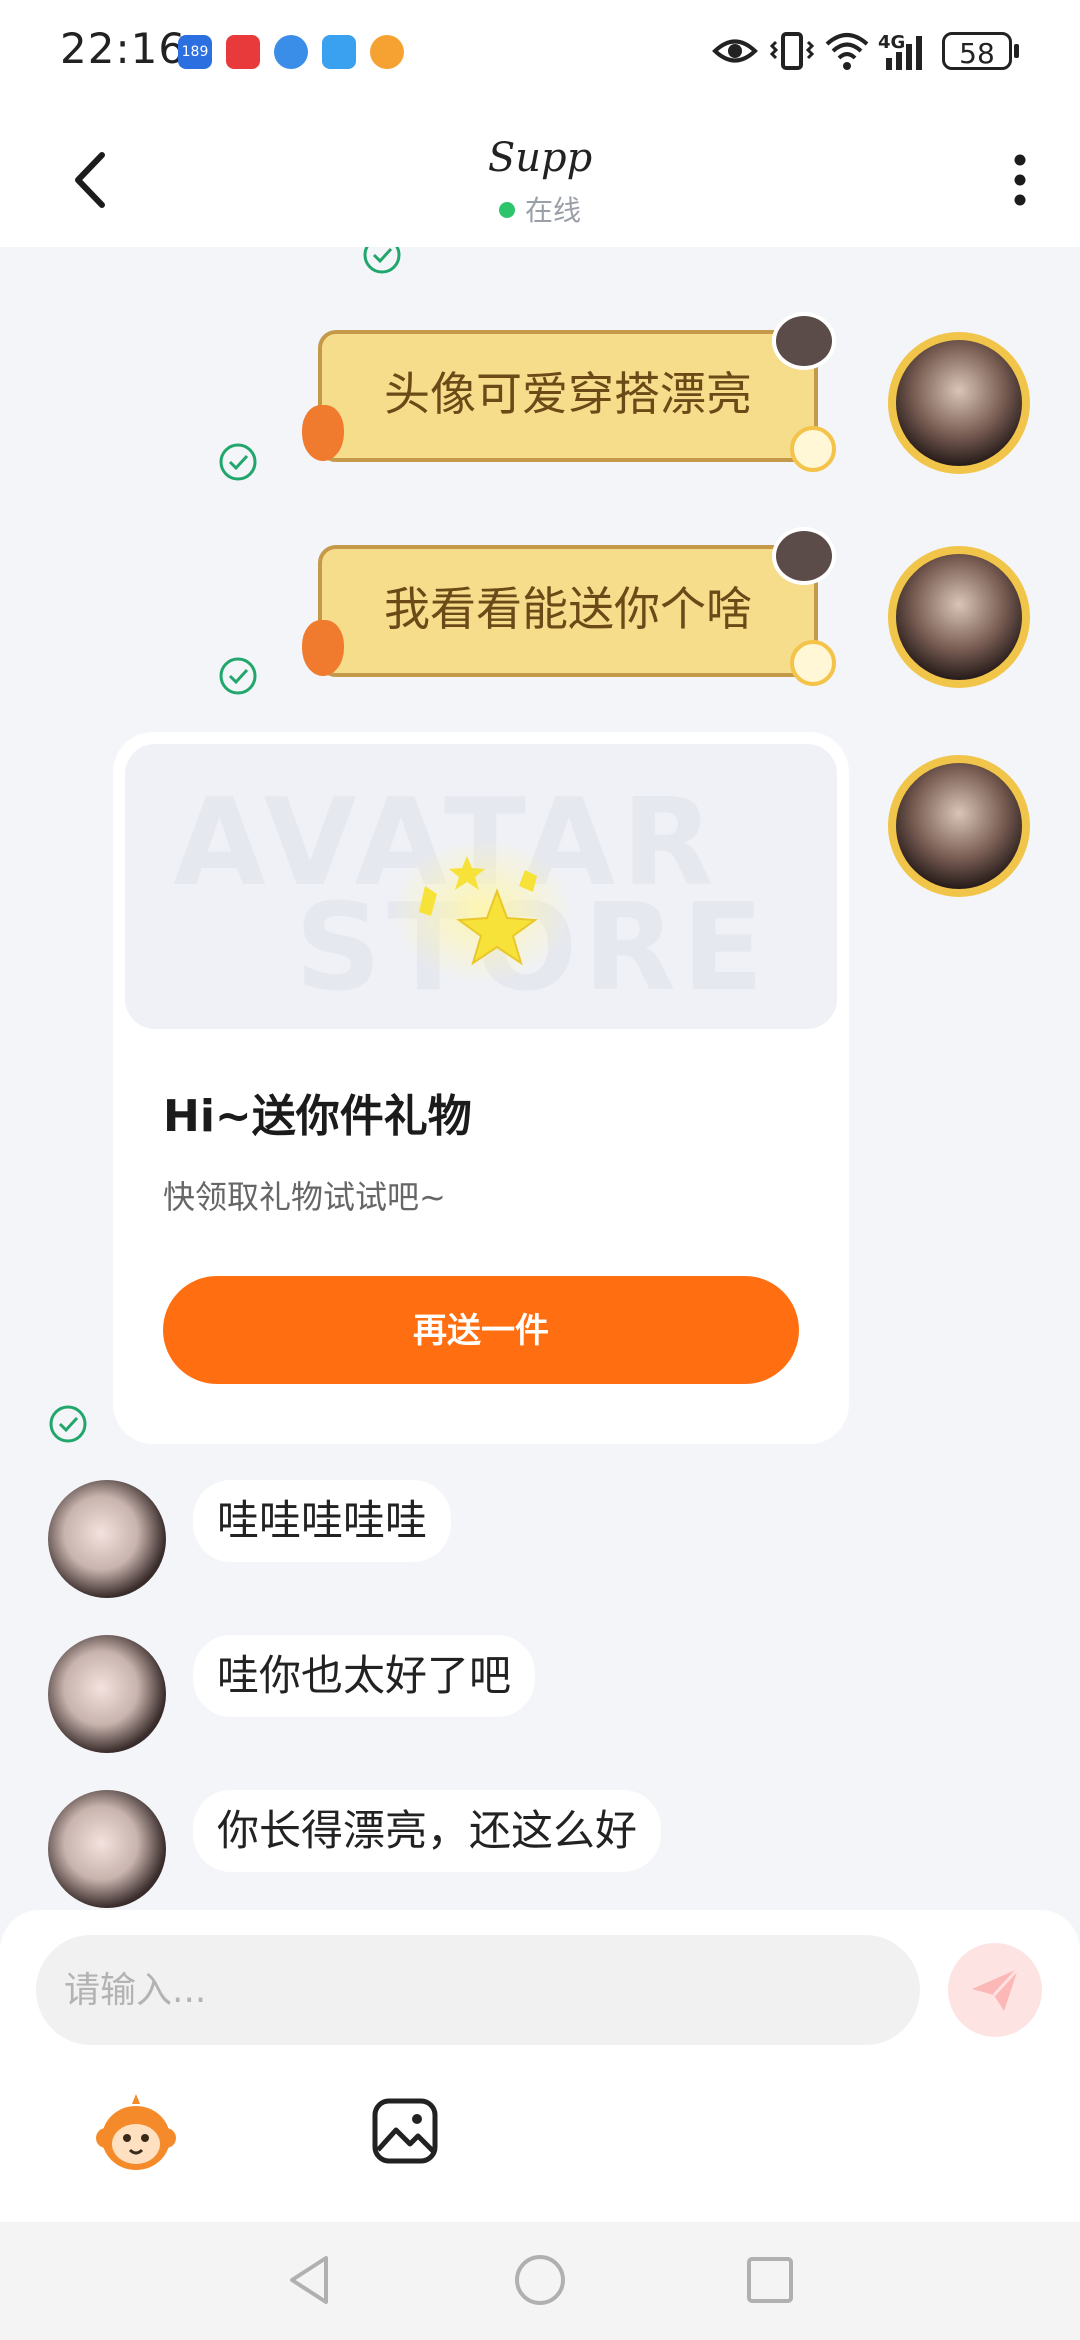  Describe the element at coordinates (977, 51) in the screenshot. I see `battery-indicator: 58` at that location.